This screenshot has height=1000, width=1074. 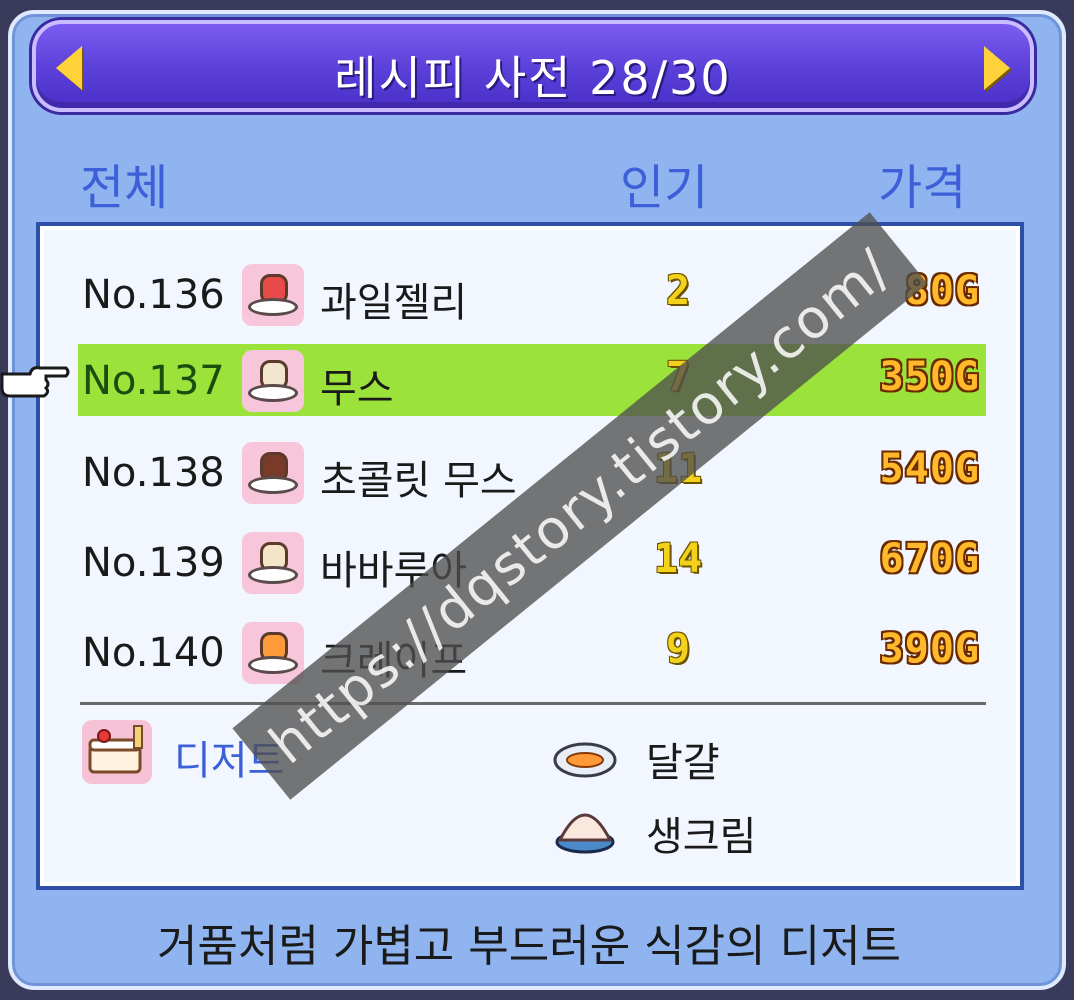 What do you see at coordinates (532, 652) in the screenshot?
I see `recipe-row-140: No.140 크레이프 9 390G` at bounding box center [532, 652].